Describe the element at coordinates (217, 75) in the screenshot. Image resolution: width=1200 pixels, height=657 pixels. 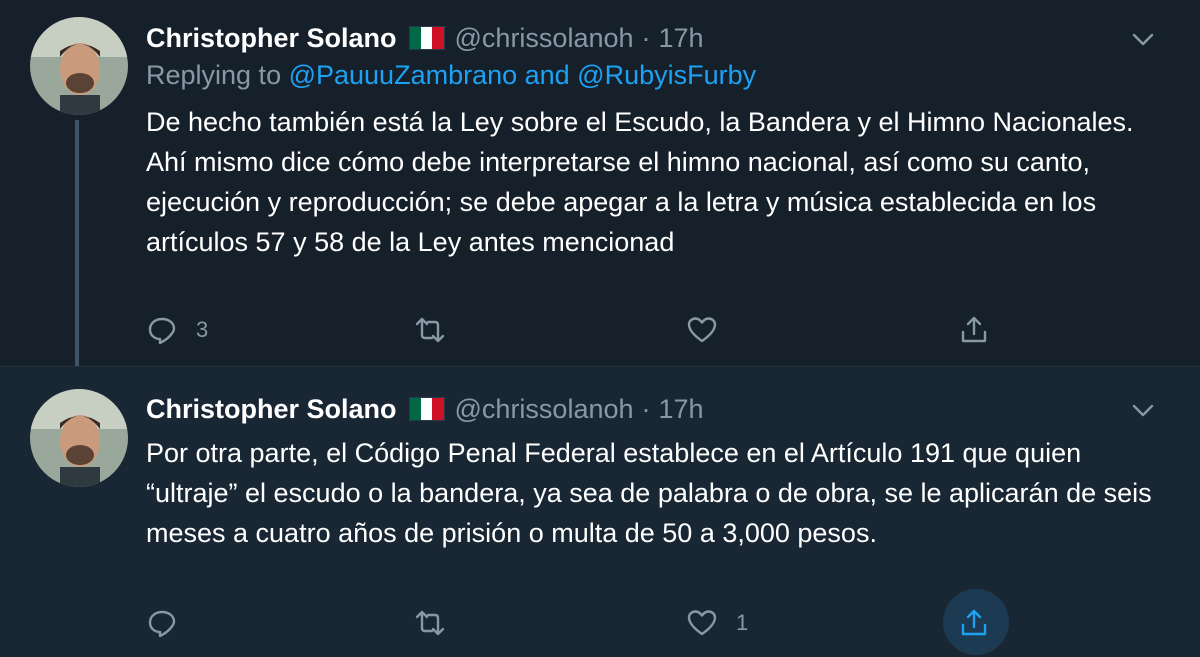
I see `replying-prefix: Replying to` at that location.